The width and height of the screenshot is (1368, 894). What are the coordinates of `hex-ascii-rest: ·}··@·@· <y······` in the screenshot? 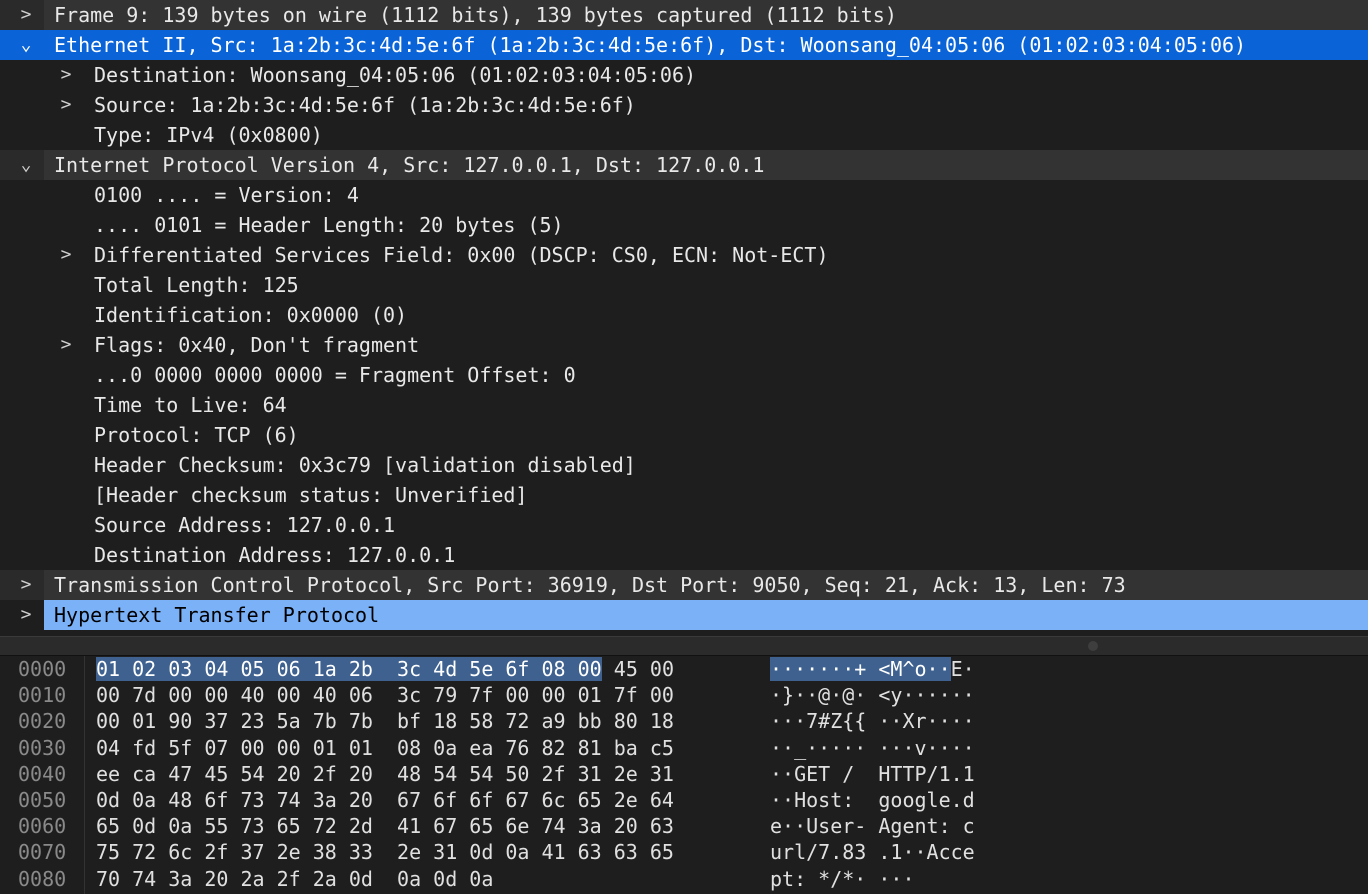 It's located at (872, 695).